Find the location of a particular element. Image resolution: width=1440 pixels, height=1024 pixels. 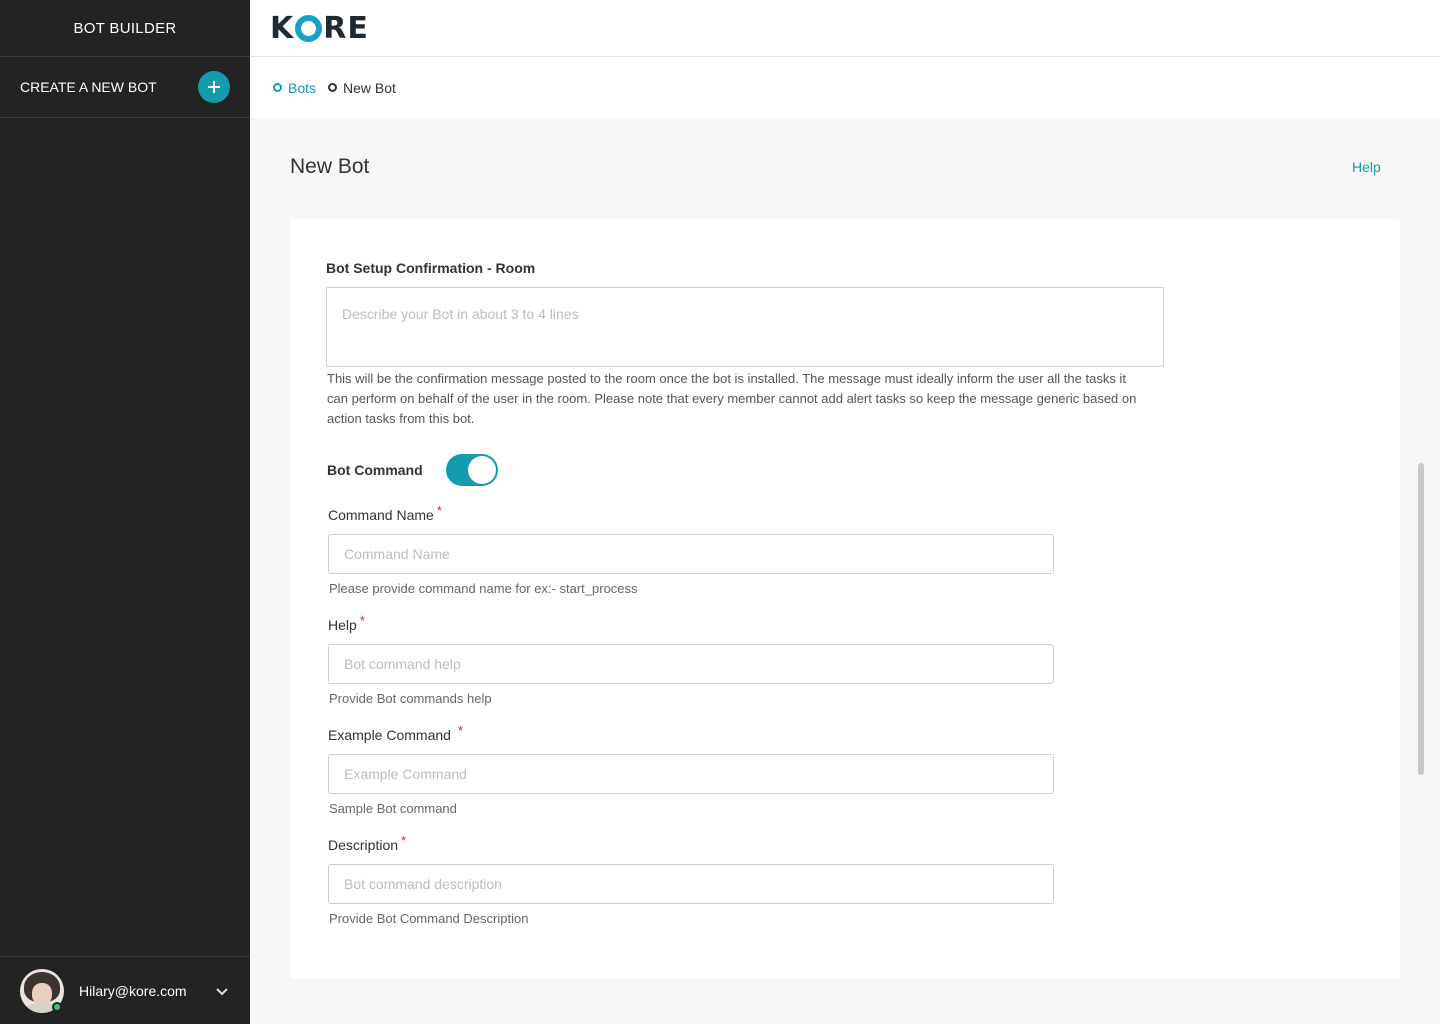

help-link: Help is located at coordinates (1366, 167).